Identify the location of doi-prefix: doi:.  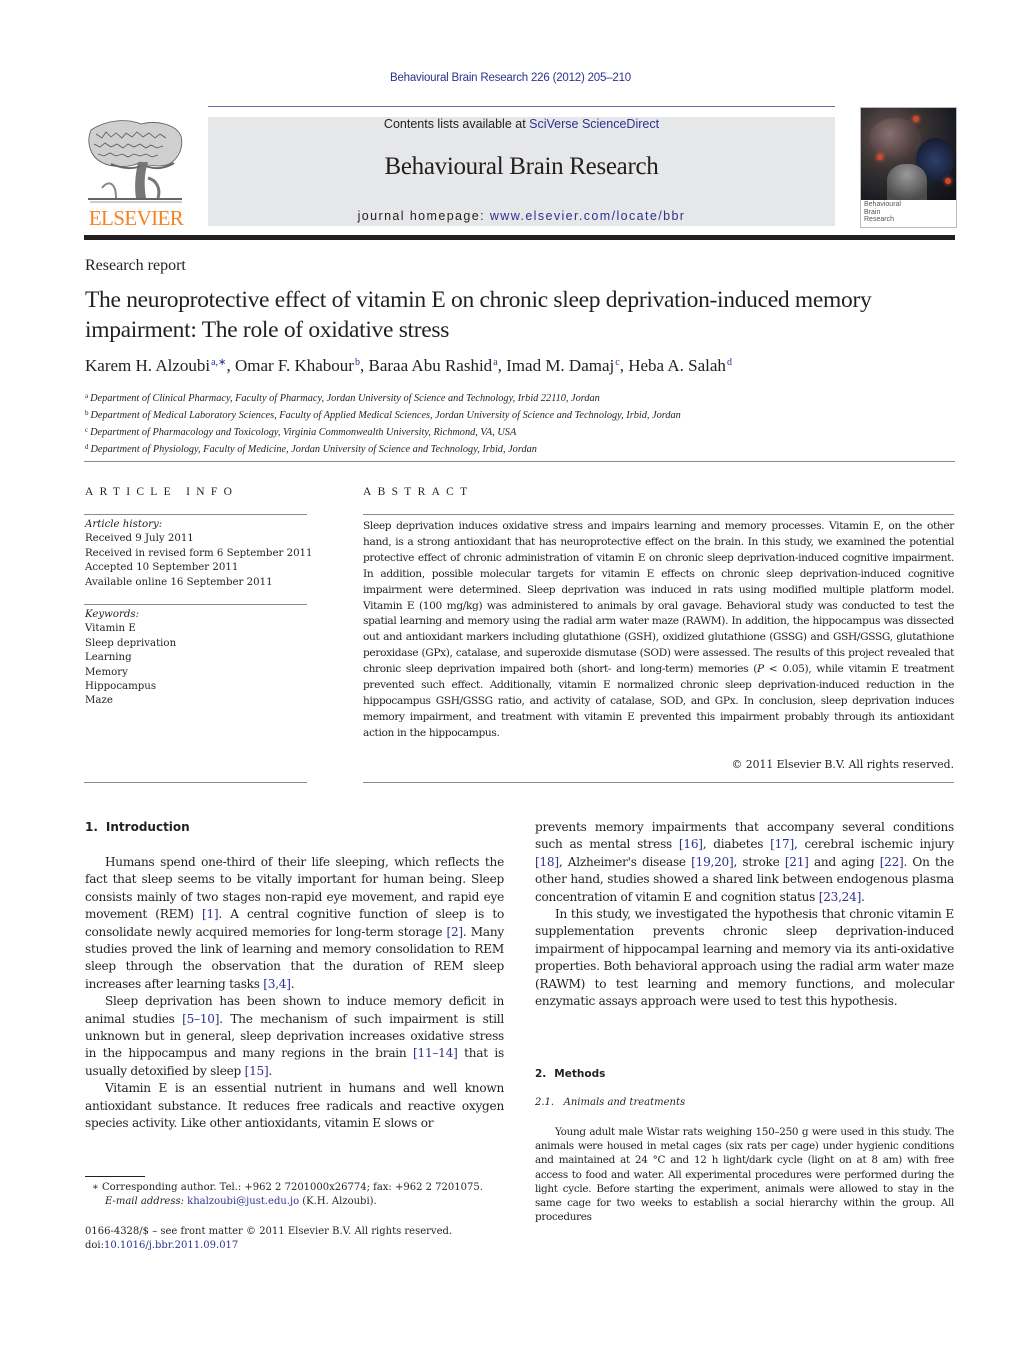
(94, 1245).